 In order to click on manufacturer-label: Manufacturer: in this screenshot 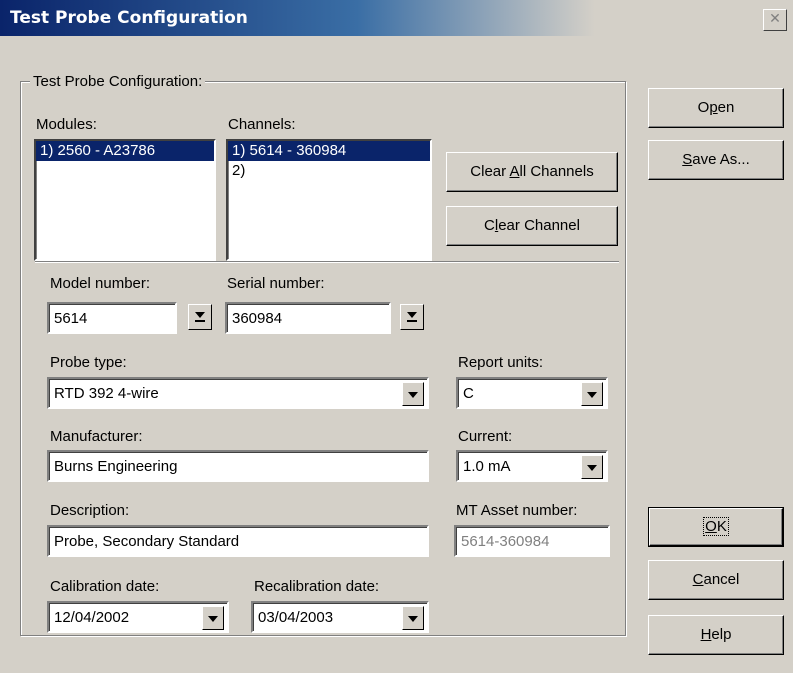, I will do `click(96, 436)`.